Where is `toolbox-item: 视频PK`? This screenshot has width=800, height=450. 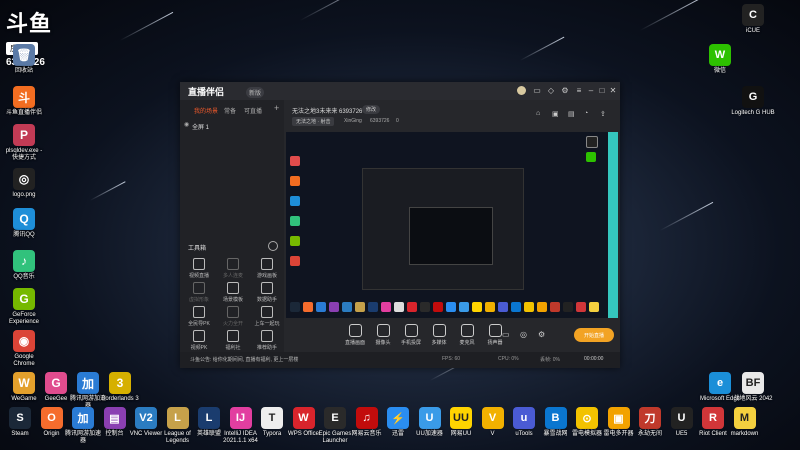 toolbox-item: 视频PK is located at coordinates (199, 340).